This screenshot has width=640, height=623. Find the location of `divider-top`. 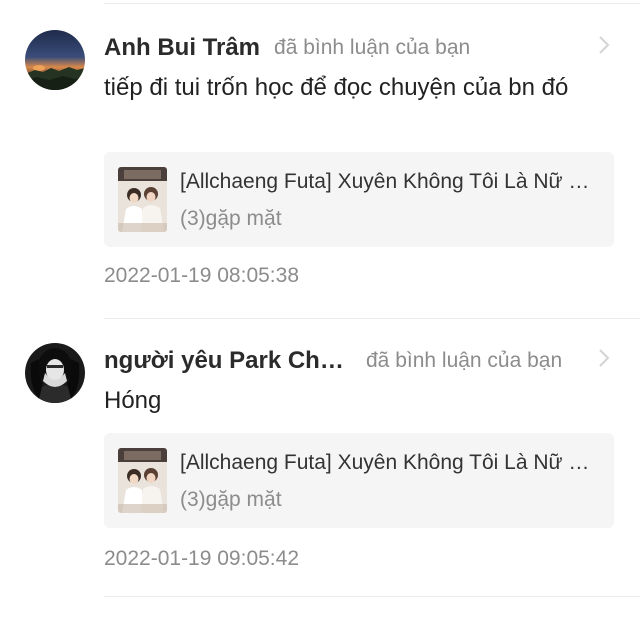

divider-top is located at coordinates (372, 3).